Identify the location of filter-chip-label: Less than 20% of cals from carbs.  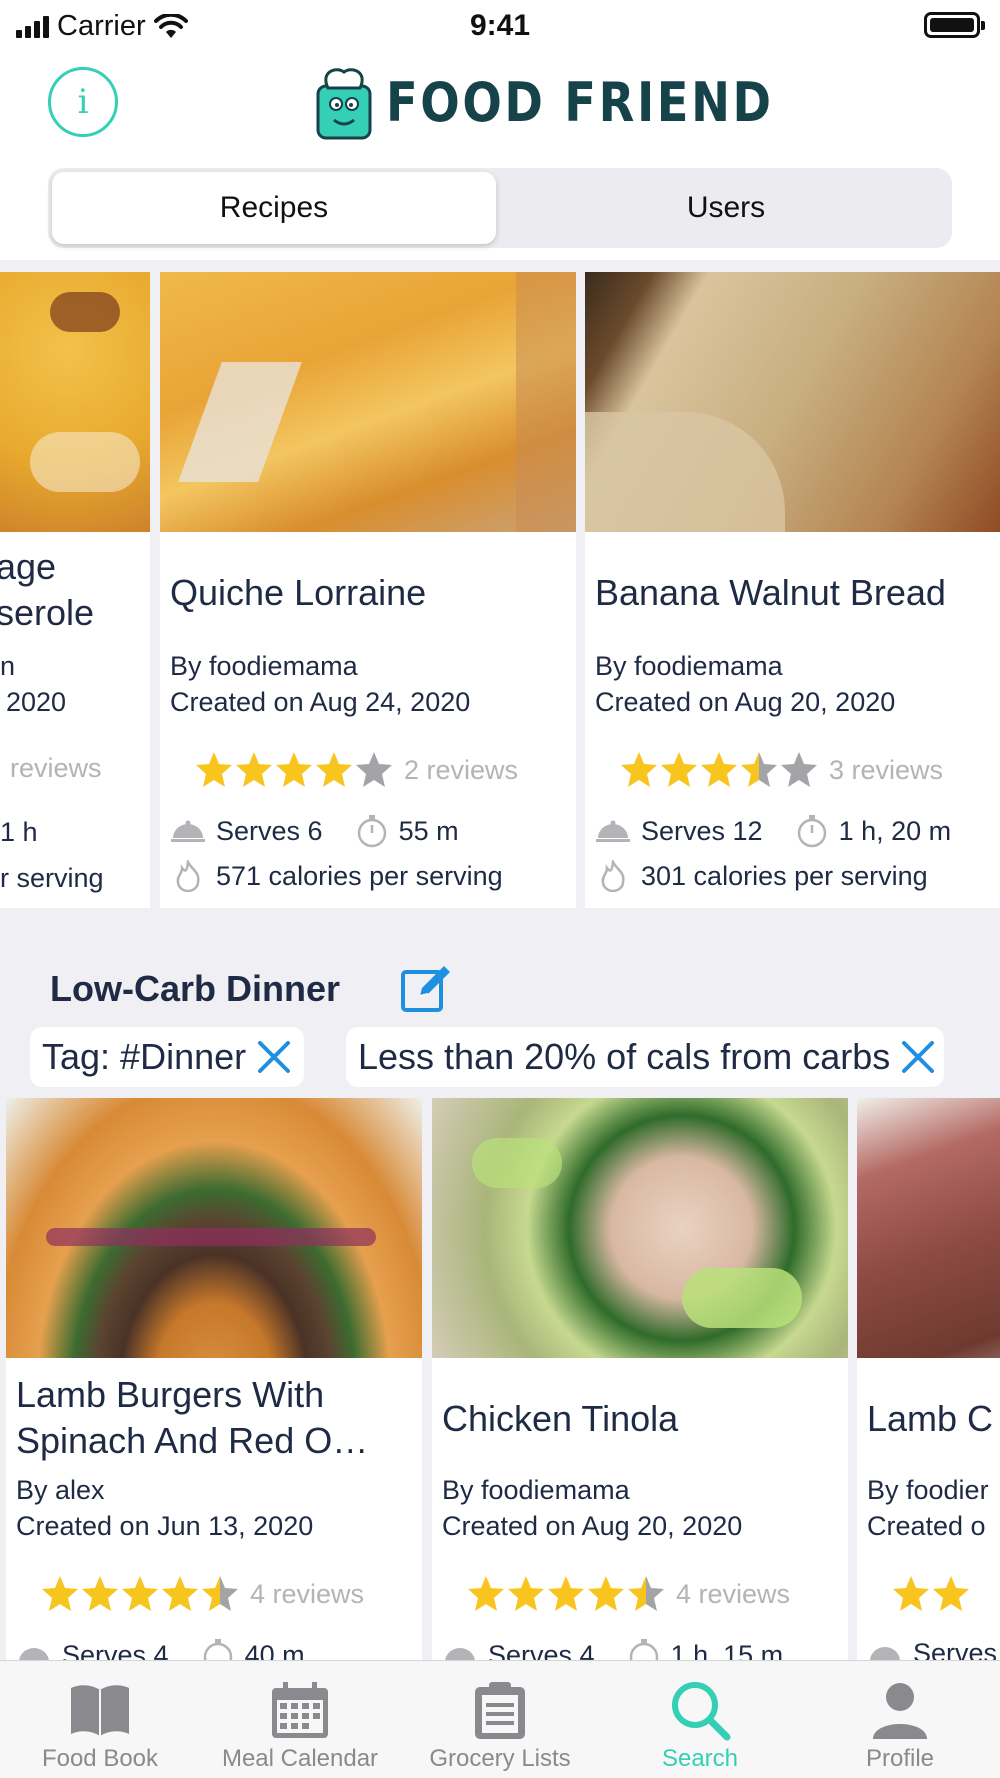
(624, 1056).